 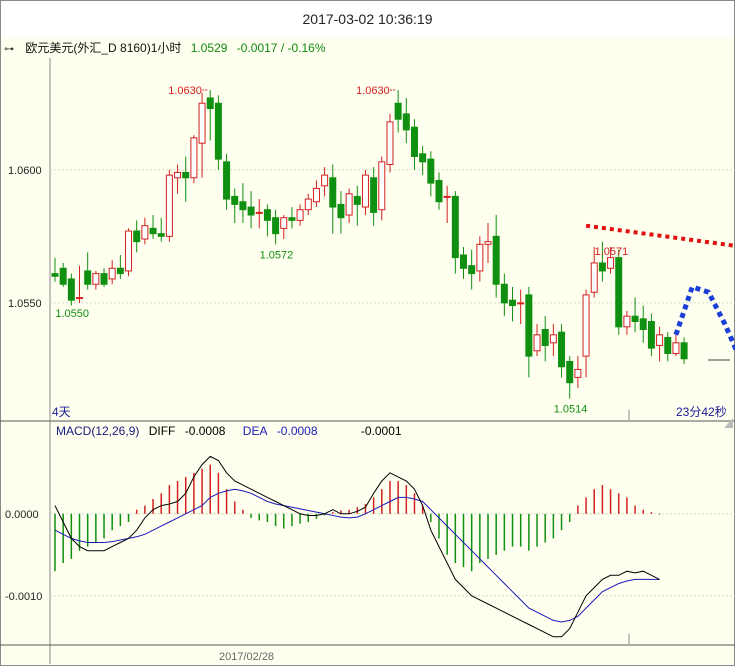 What do you see at coordinates (25, 171) in the screenshot?
I see `price-axis-tick: 1.0600` at bounding box center [25, 171].